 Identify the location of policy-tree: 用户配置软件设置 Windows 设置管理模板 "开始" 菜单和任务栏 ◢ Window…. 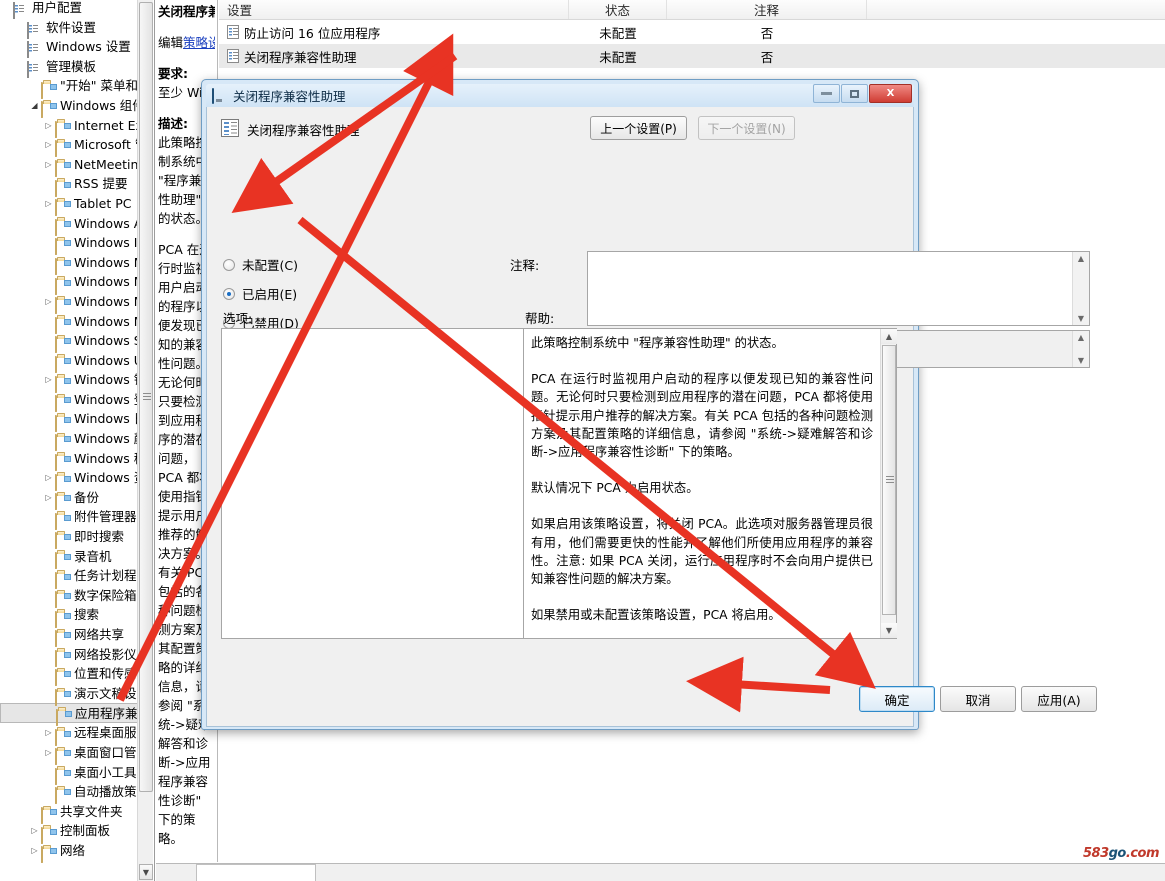
(69, 439).